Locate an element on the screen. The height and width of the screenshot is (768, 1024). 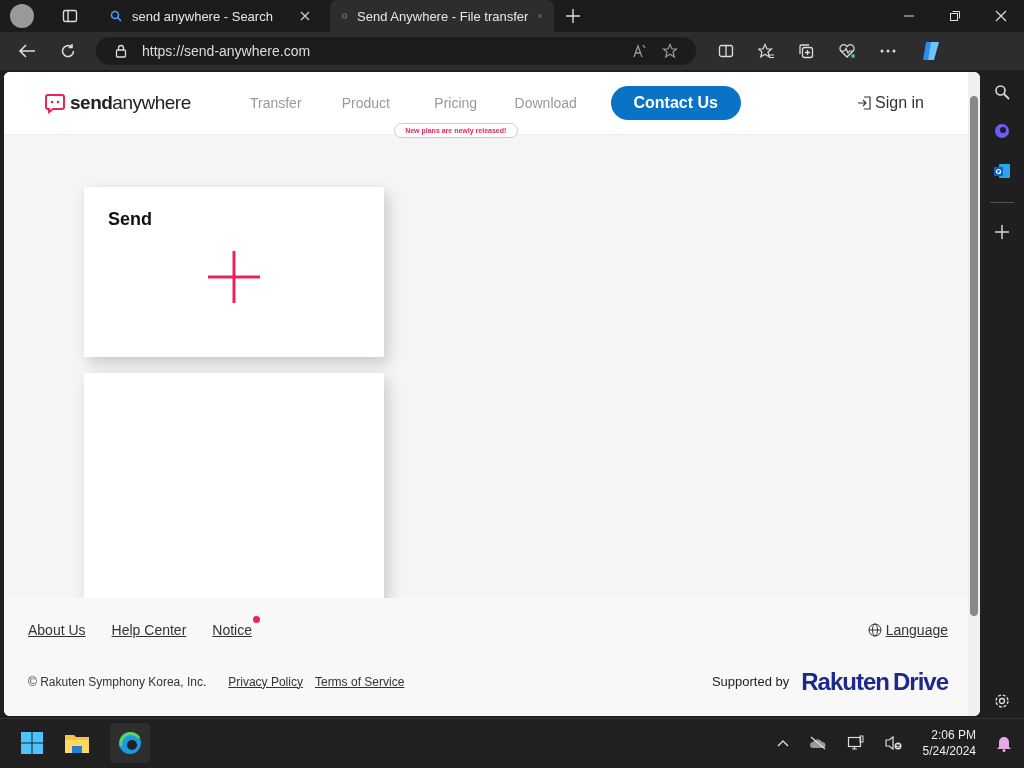
browser-tab: send anywhere - Search is located at coordinates (210, 16).